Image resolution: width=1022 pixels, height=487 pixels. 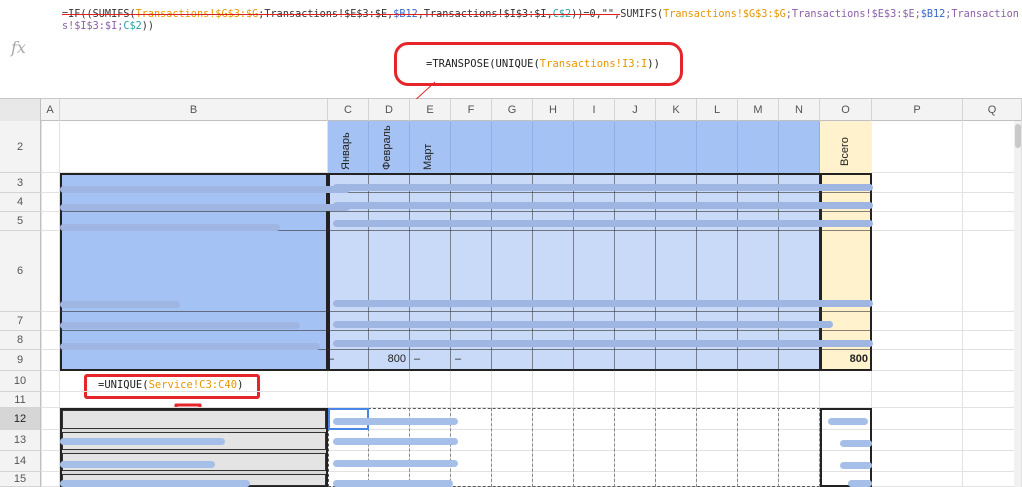 I want to click on row-header-6: 6, so click(x=20, y=271).